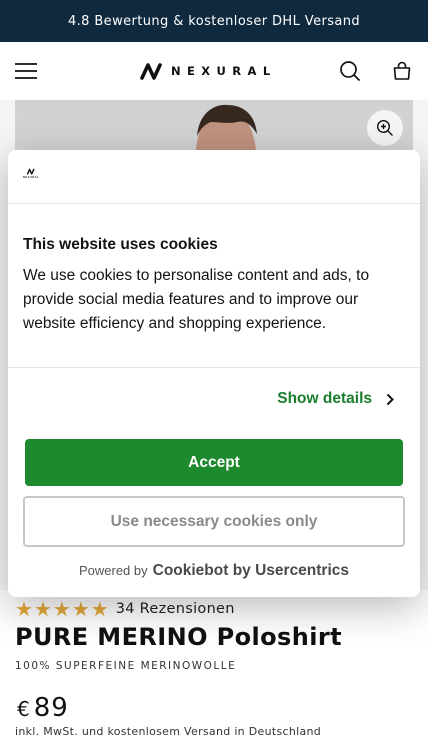  Describe the element at coordinates (24, 709) in the screenshot. I see `price-currency: €` at that location.